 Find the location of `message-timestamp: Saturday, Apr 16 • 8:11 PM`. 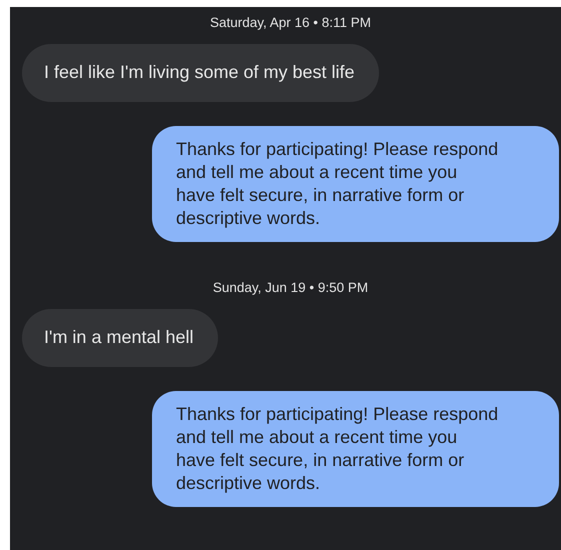

message-timestamp: Saturday, Apr 16 • 8:11 PM is located at coordinates (291, 22).